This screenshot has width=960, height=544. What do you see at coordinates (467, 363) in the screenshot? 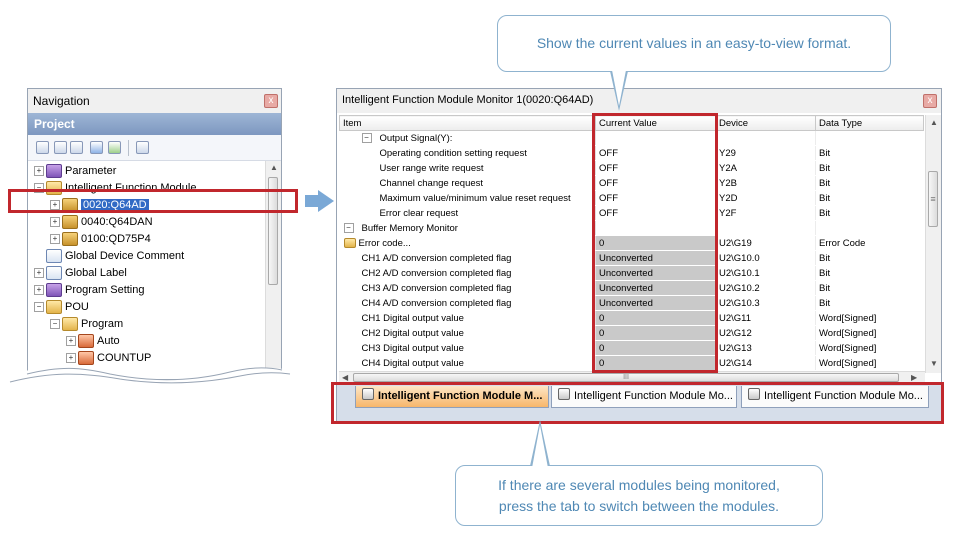
I see `item-cell: CH4 Digital output value` at bounding box center [467, 363].